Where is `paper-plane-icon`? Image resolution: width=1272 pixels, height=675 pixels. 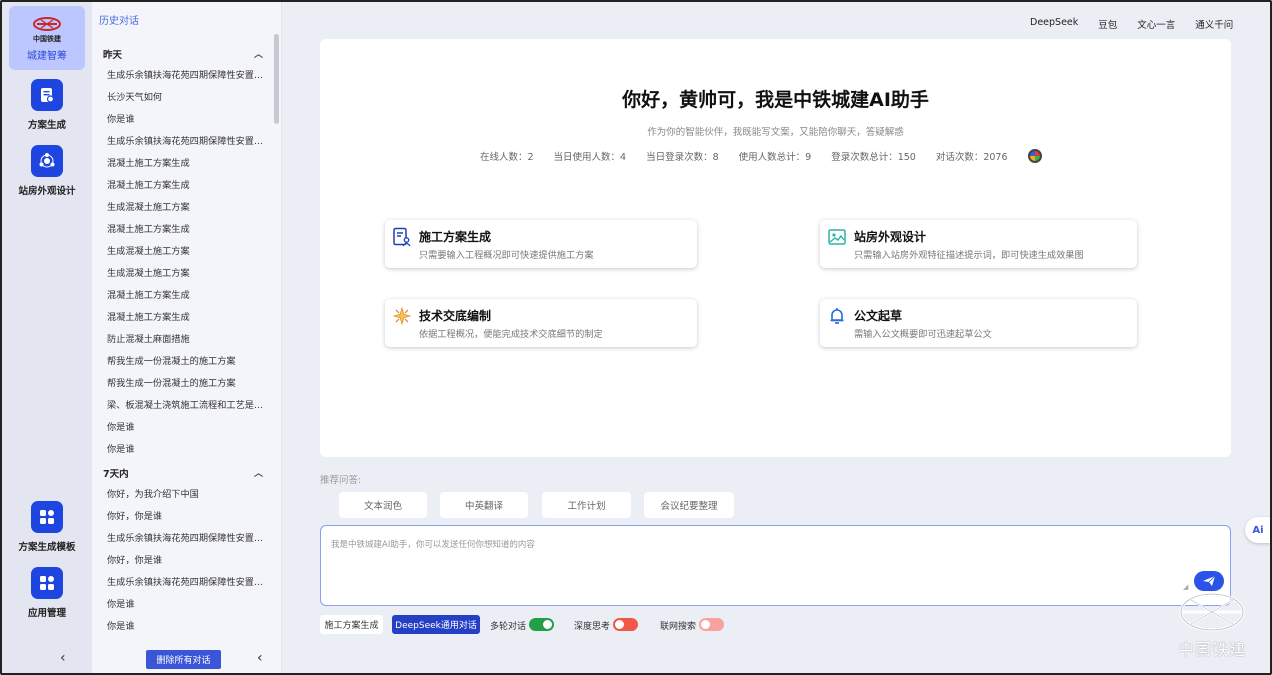 paper-plane-icon is located at coordinates (1209, 580).